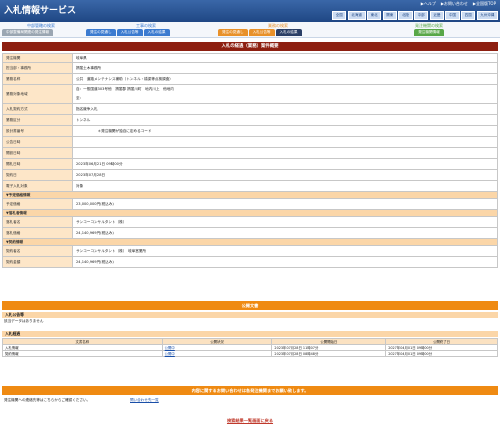 This screenshot has width=500, height=433. What do you see at coordinates (24, 321) in the screenshot?
I see `notice-empty-text: 該当データはありません` at bounding box center [24, 321].